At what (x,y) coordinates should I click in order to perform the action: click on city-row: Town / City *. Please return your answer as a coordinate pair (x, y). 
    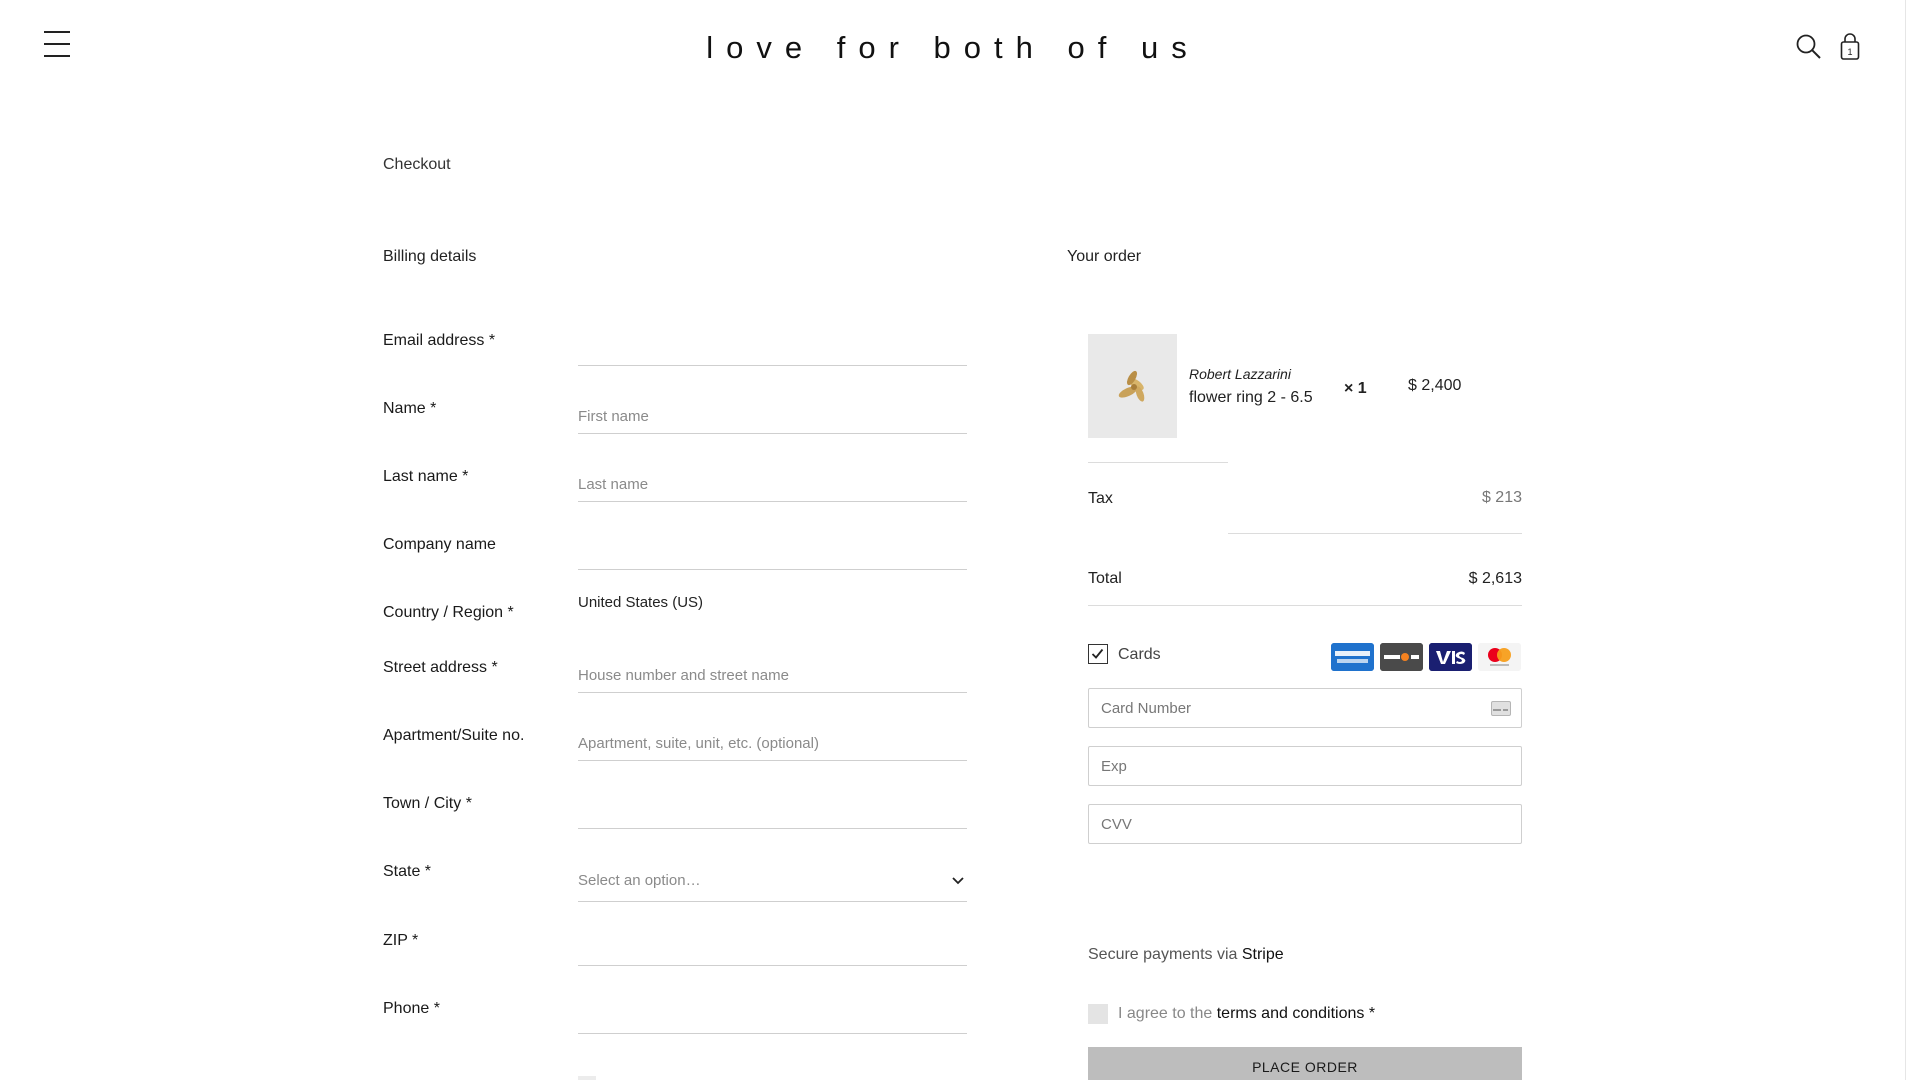
    Looking at the image, I should click on (675, 810).